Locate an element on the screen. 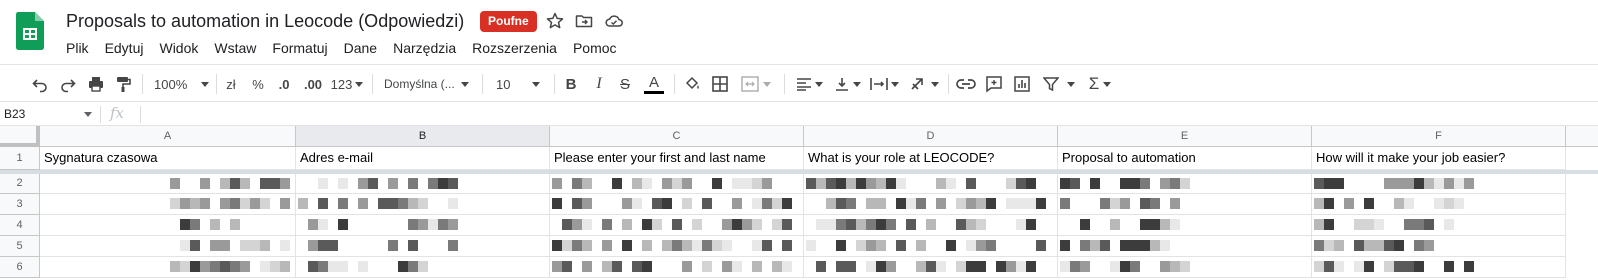 The image size is (1598, 280). column-header-c: C is located at coordinates (677, 136).